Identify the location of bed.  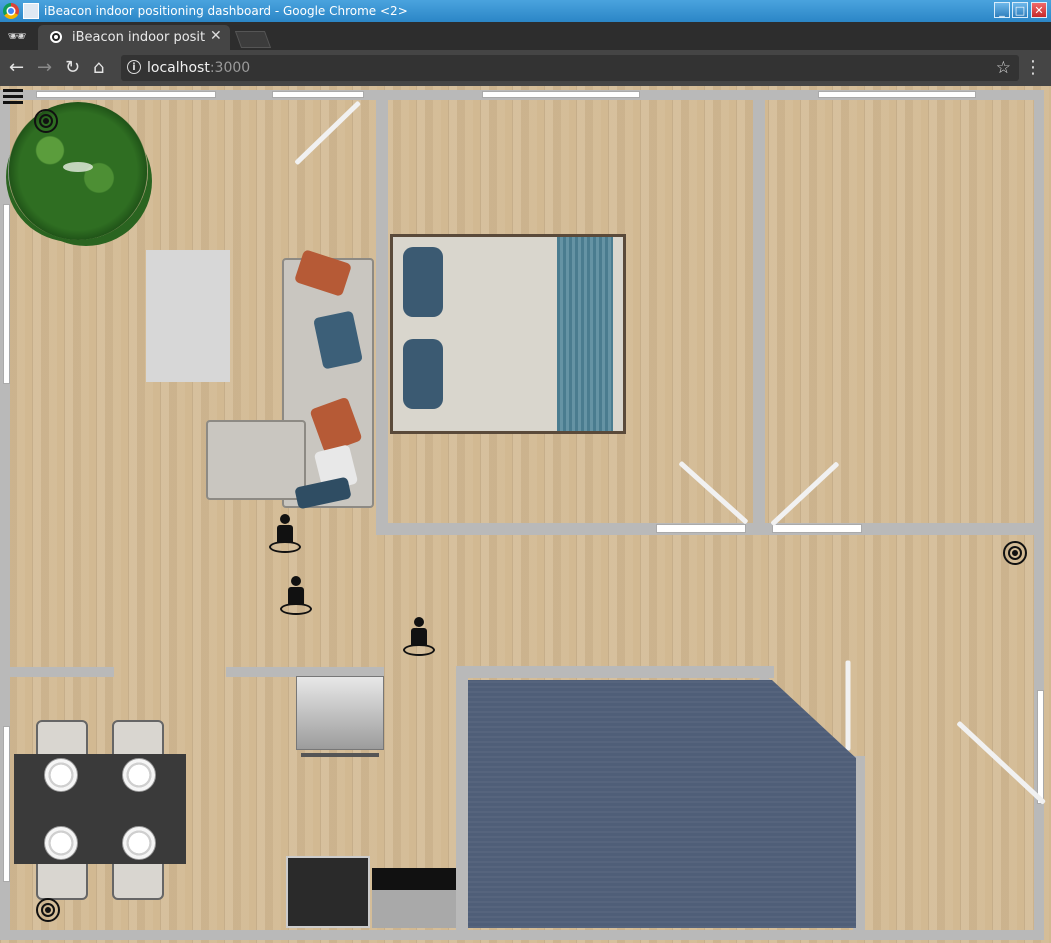
(508, 334).